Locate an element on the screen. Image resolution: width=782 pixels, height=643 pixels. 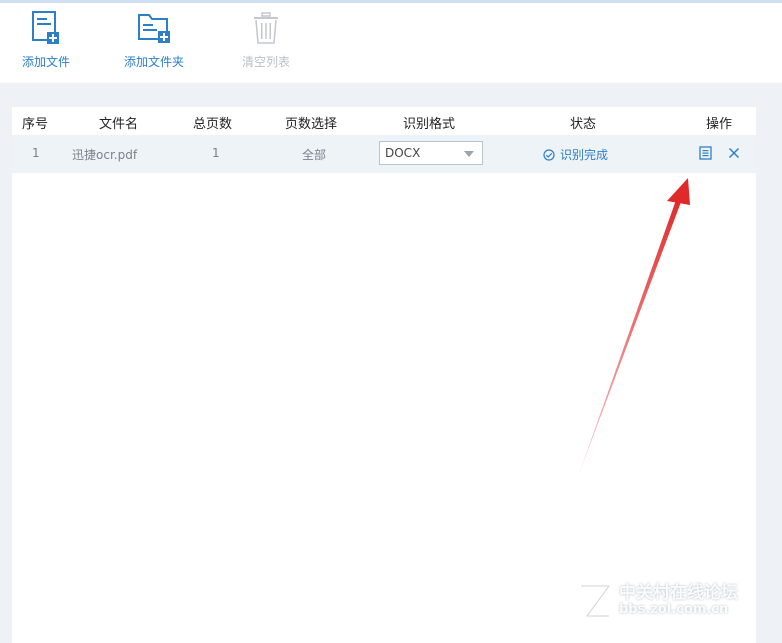
status-badge: 识别完成 is located at coordinates (575, 154).